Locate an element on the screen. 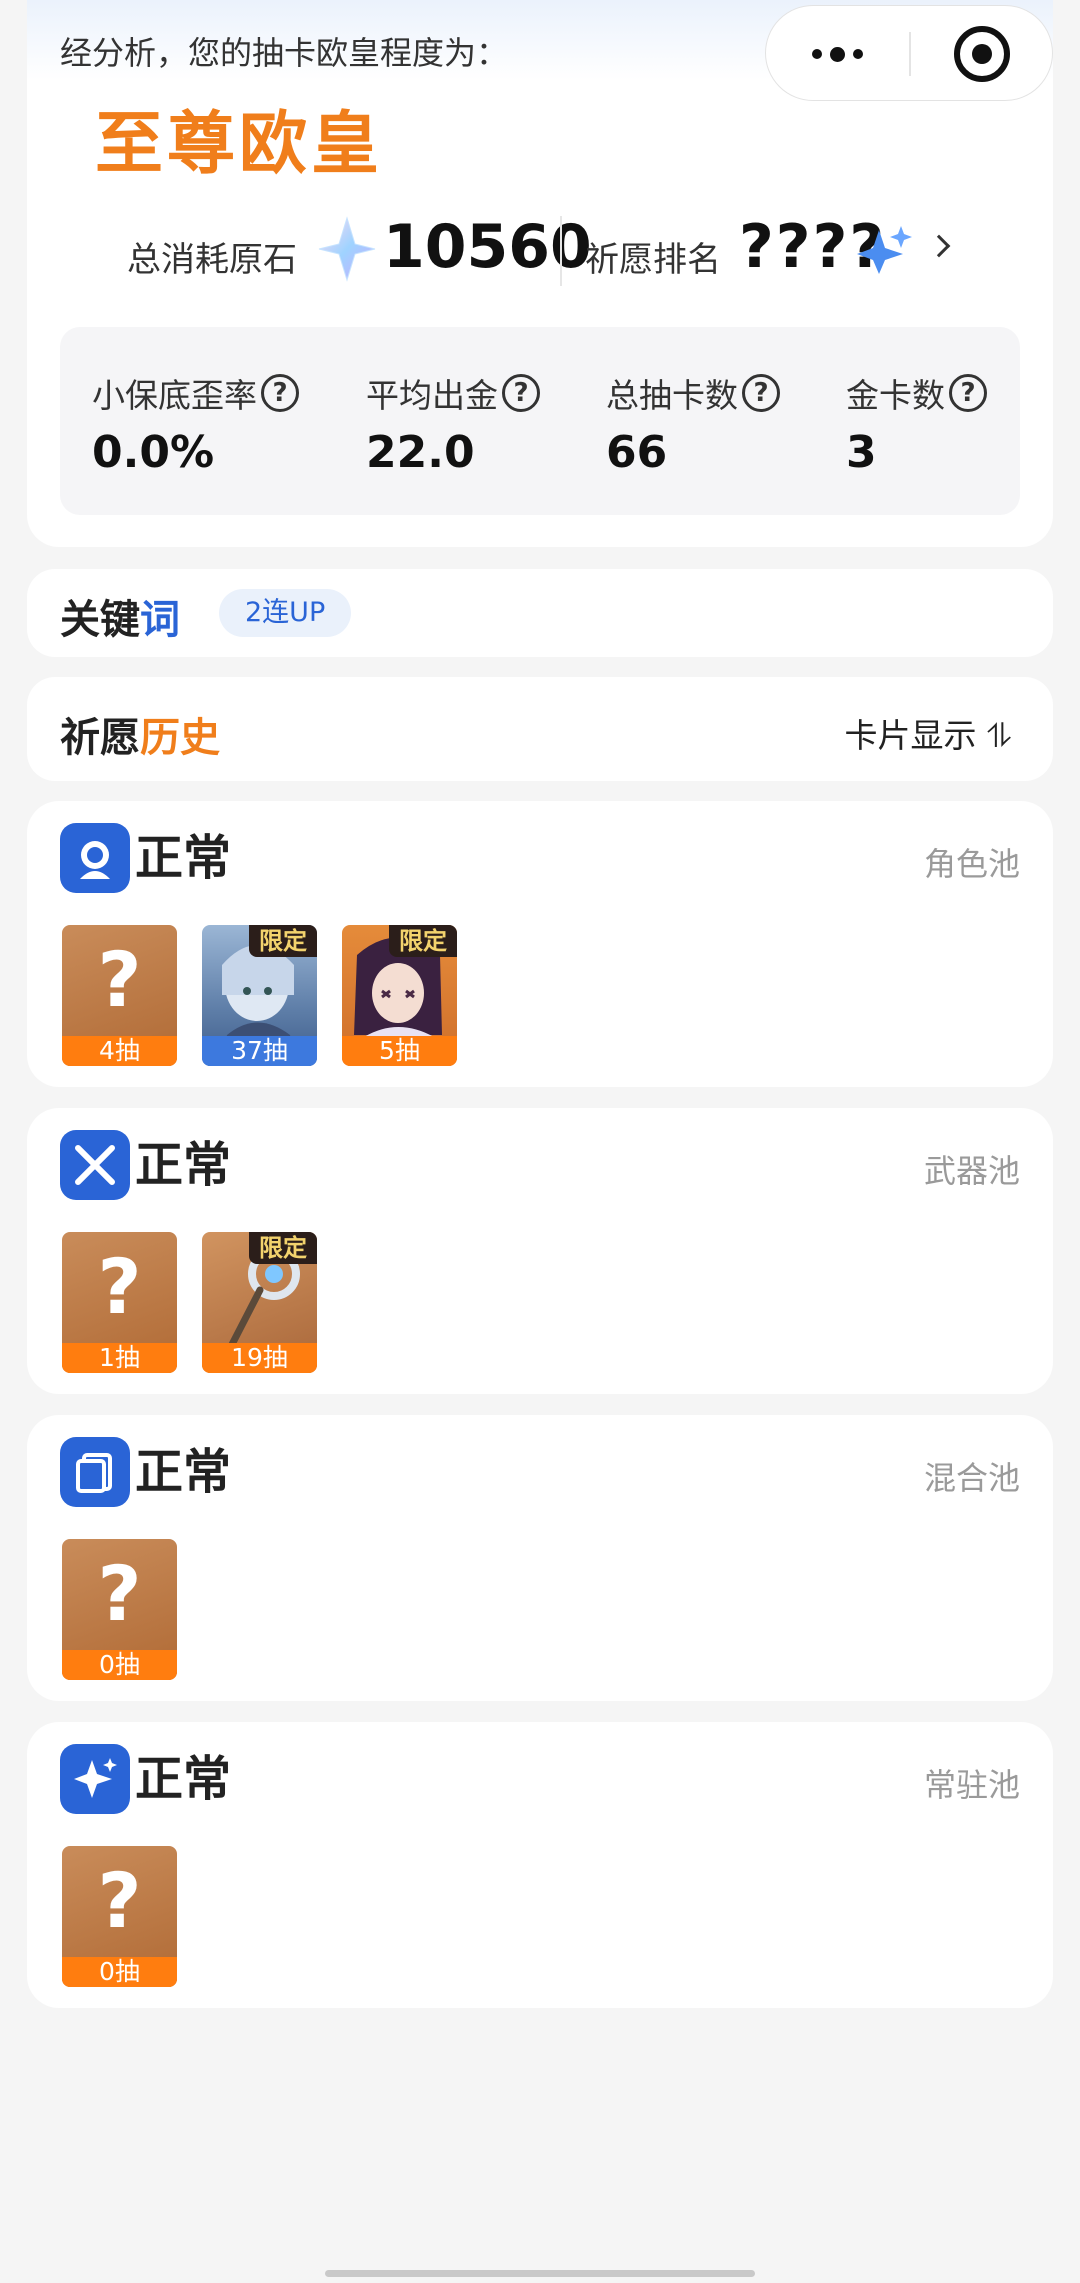  stat-value: 66 is located at coordinates (637, 452).